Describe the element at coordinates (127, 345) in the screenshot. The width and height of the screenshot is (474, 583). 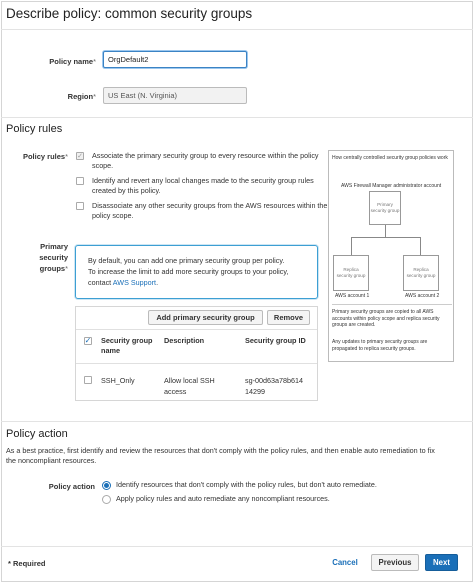
I see `column-header-name: Security group name` at that location.